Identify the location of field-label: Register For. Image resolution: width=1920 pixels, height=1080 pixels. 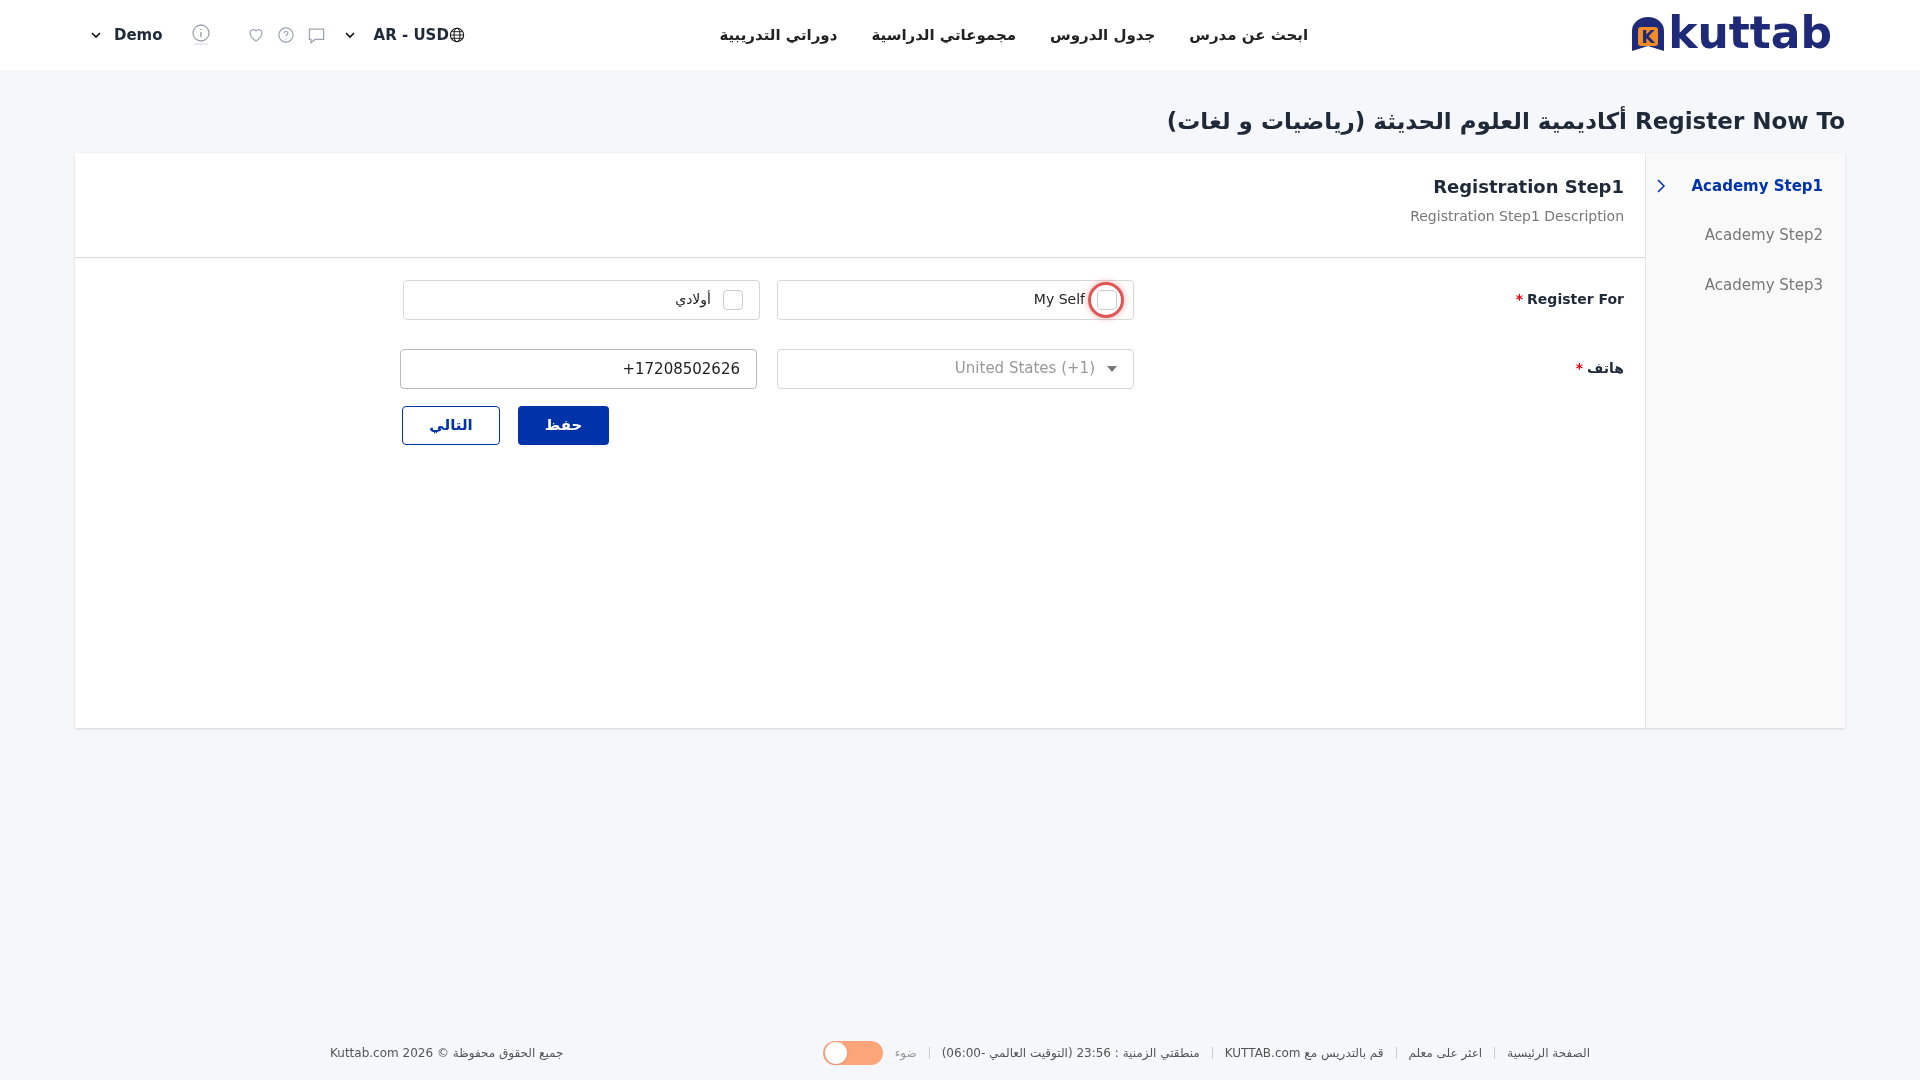
(1575, 299).